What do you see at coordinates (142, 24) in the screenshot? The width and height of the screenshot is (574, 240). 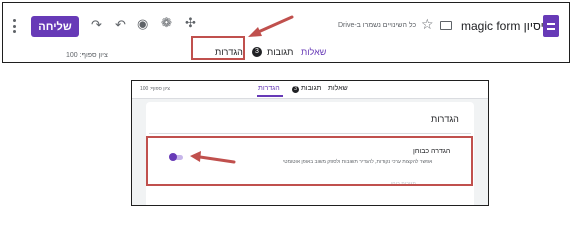 I see `eye-icon: ◉` at bounding box center [142, 24].